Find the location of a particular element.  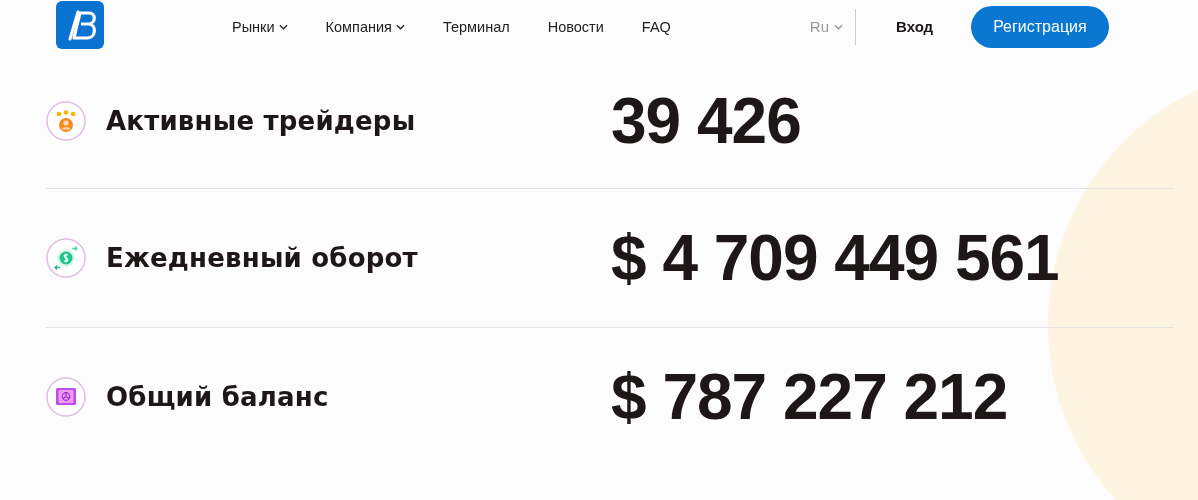

user-stars-icon is located at coordinates (66, 120).